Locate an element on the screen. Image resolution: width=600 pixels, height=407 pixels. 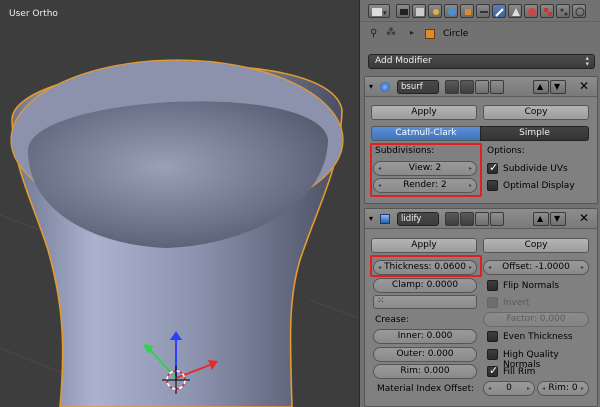
chevron-right-icon: ▸ is located at coordinates (412, 32).